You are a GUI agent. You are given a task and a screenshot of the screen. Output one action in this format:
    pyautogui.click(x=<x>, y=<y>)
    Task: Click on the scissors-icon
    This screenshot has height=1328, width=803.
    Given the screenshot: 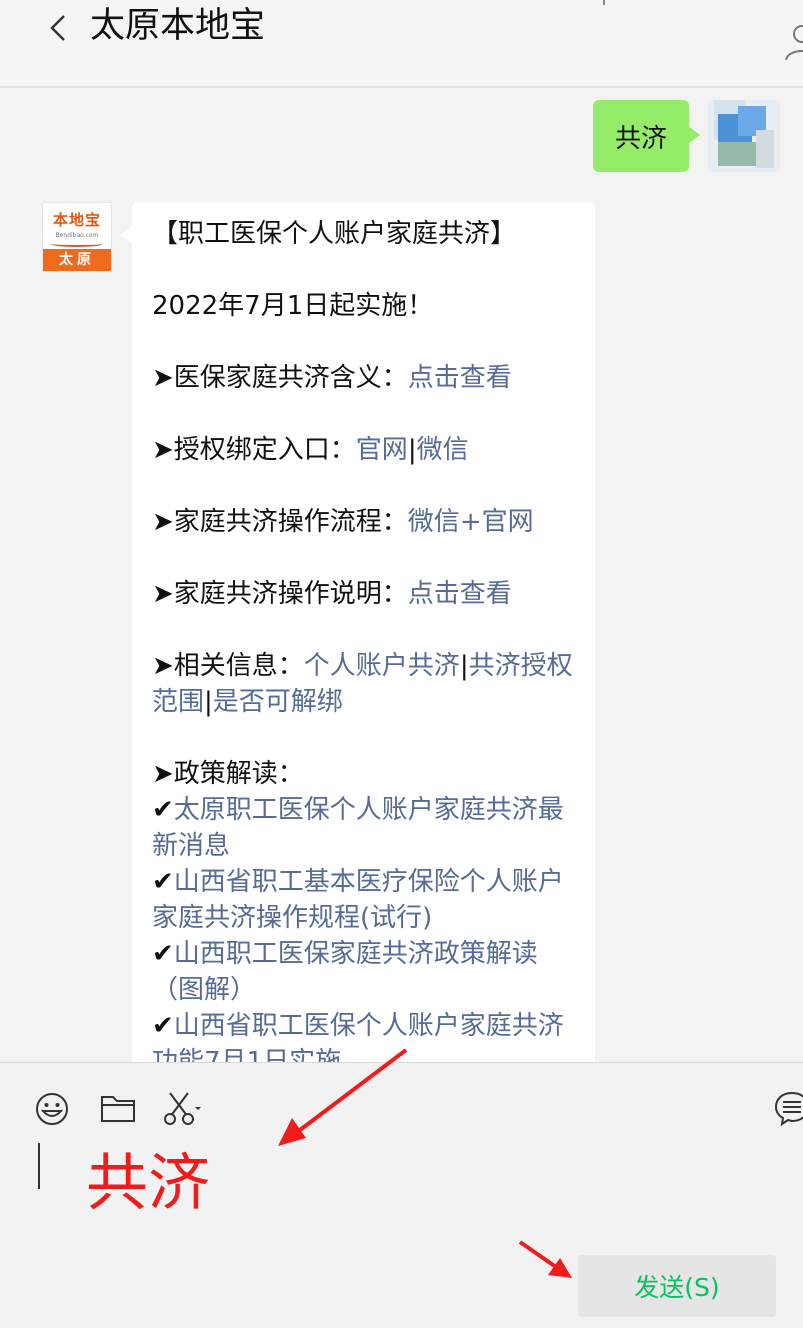 What is the action you would take?
    pyautogui.click(x=182, y=1108)
    